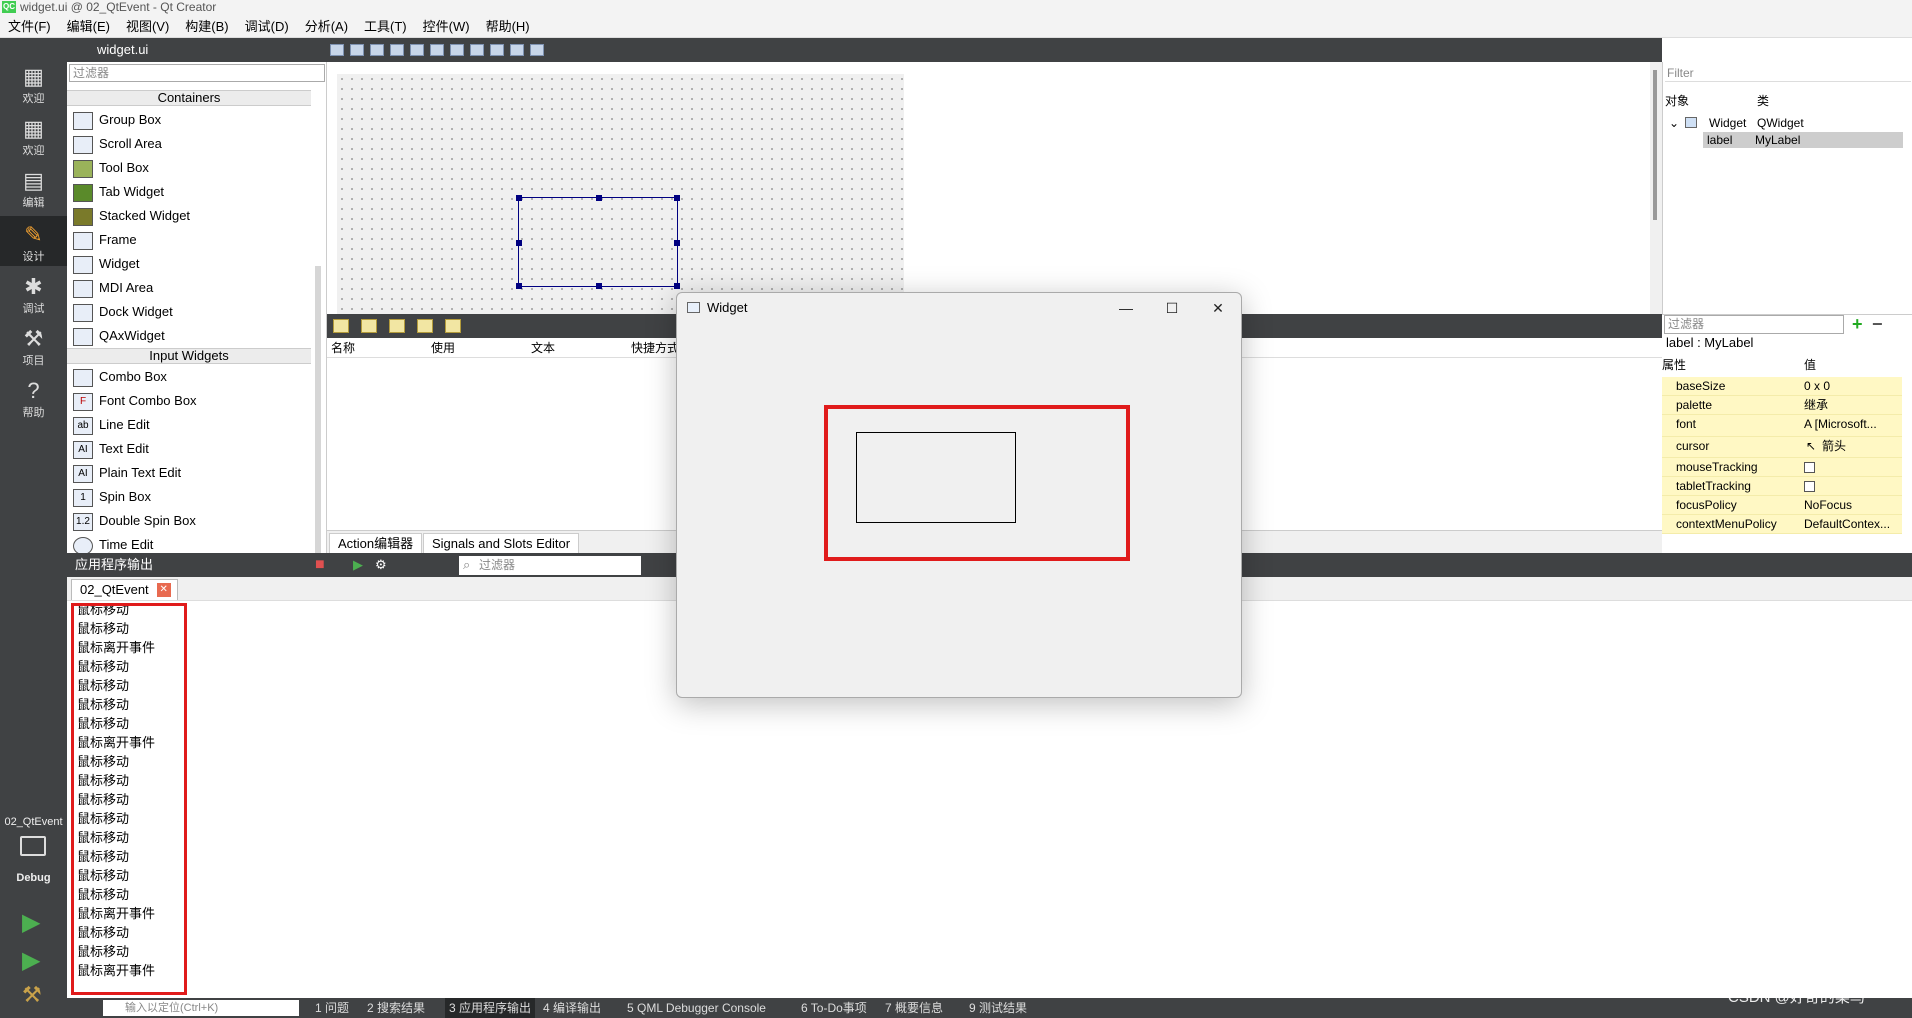 The height and width of the screenshot is (1018, 1912). What do you see at coordinates (193, 144) in the screenshot?
I see `widget-scroll-area: Scroll Area` at bounding box center [193, 144].